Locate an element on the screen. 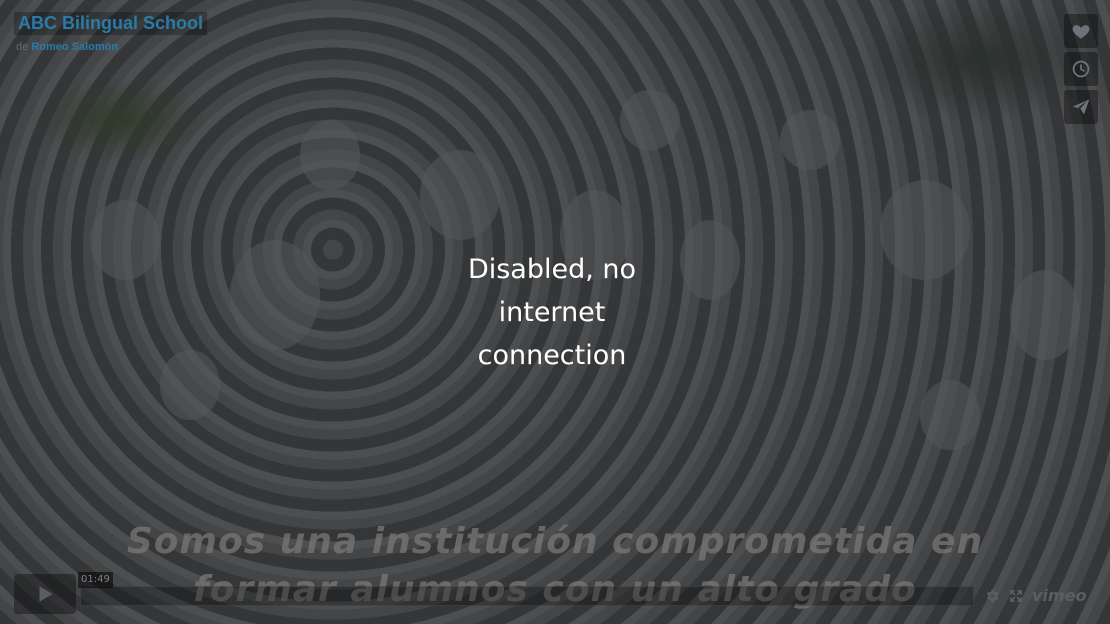 The height and width of the screenshot is (624, 1110). progress-bar is located at coordinates (527, 596).